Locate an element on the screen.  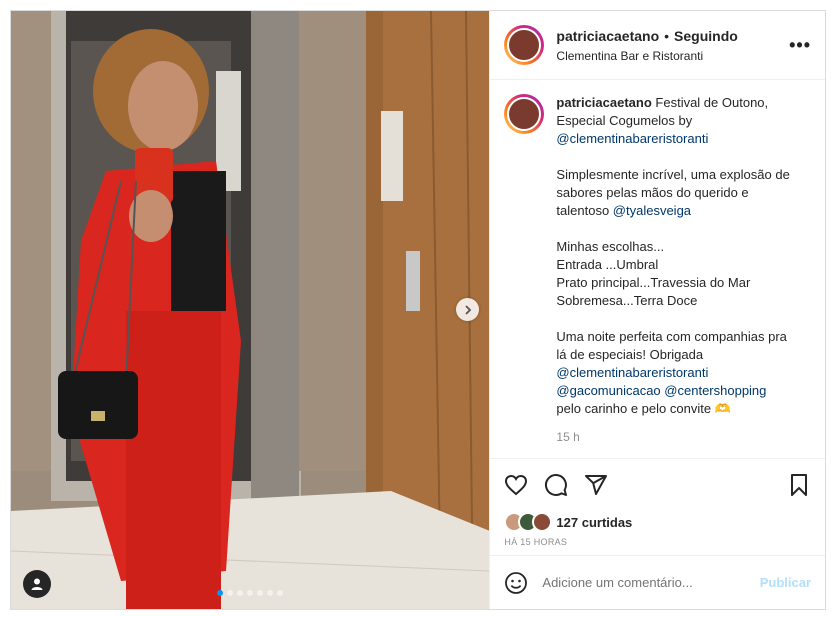
more-options-icon: ••• is located at coordinates (800, 45).